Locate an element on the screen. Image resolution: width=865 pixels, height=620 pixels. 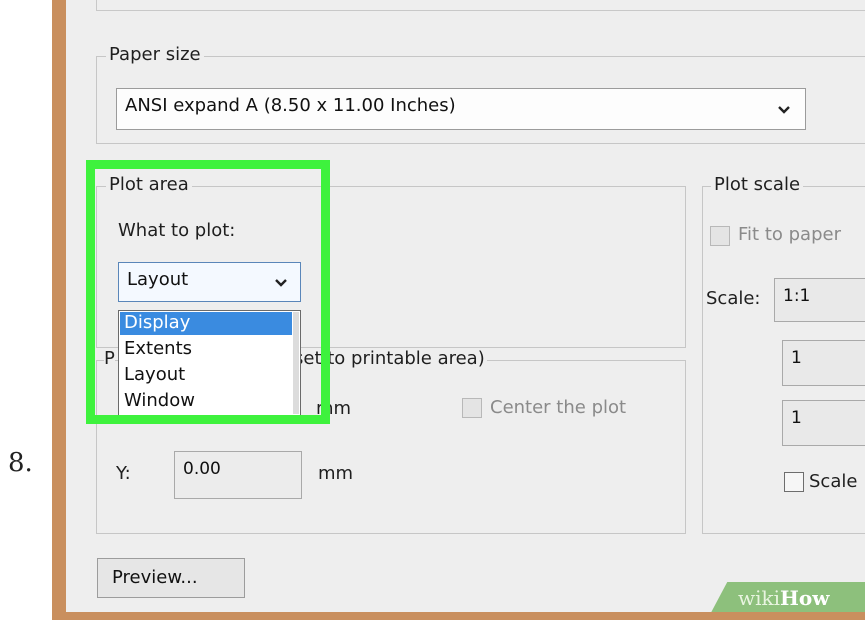
paper-size-title: Paper size is located at coordinates (155, 54).